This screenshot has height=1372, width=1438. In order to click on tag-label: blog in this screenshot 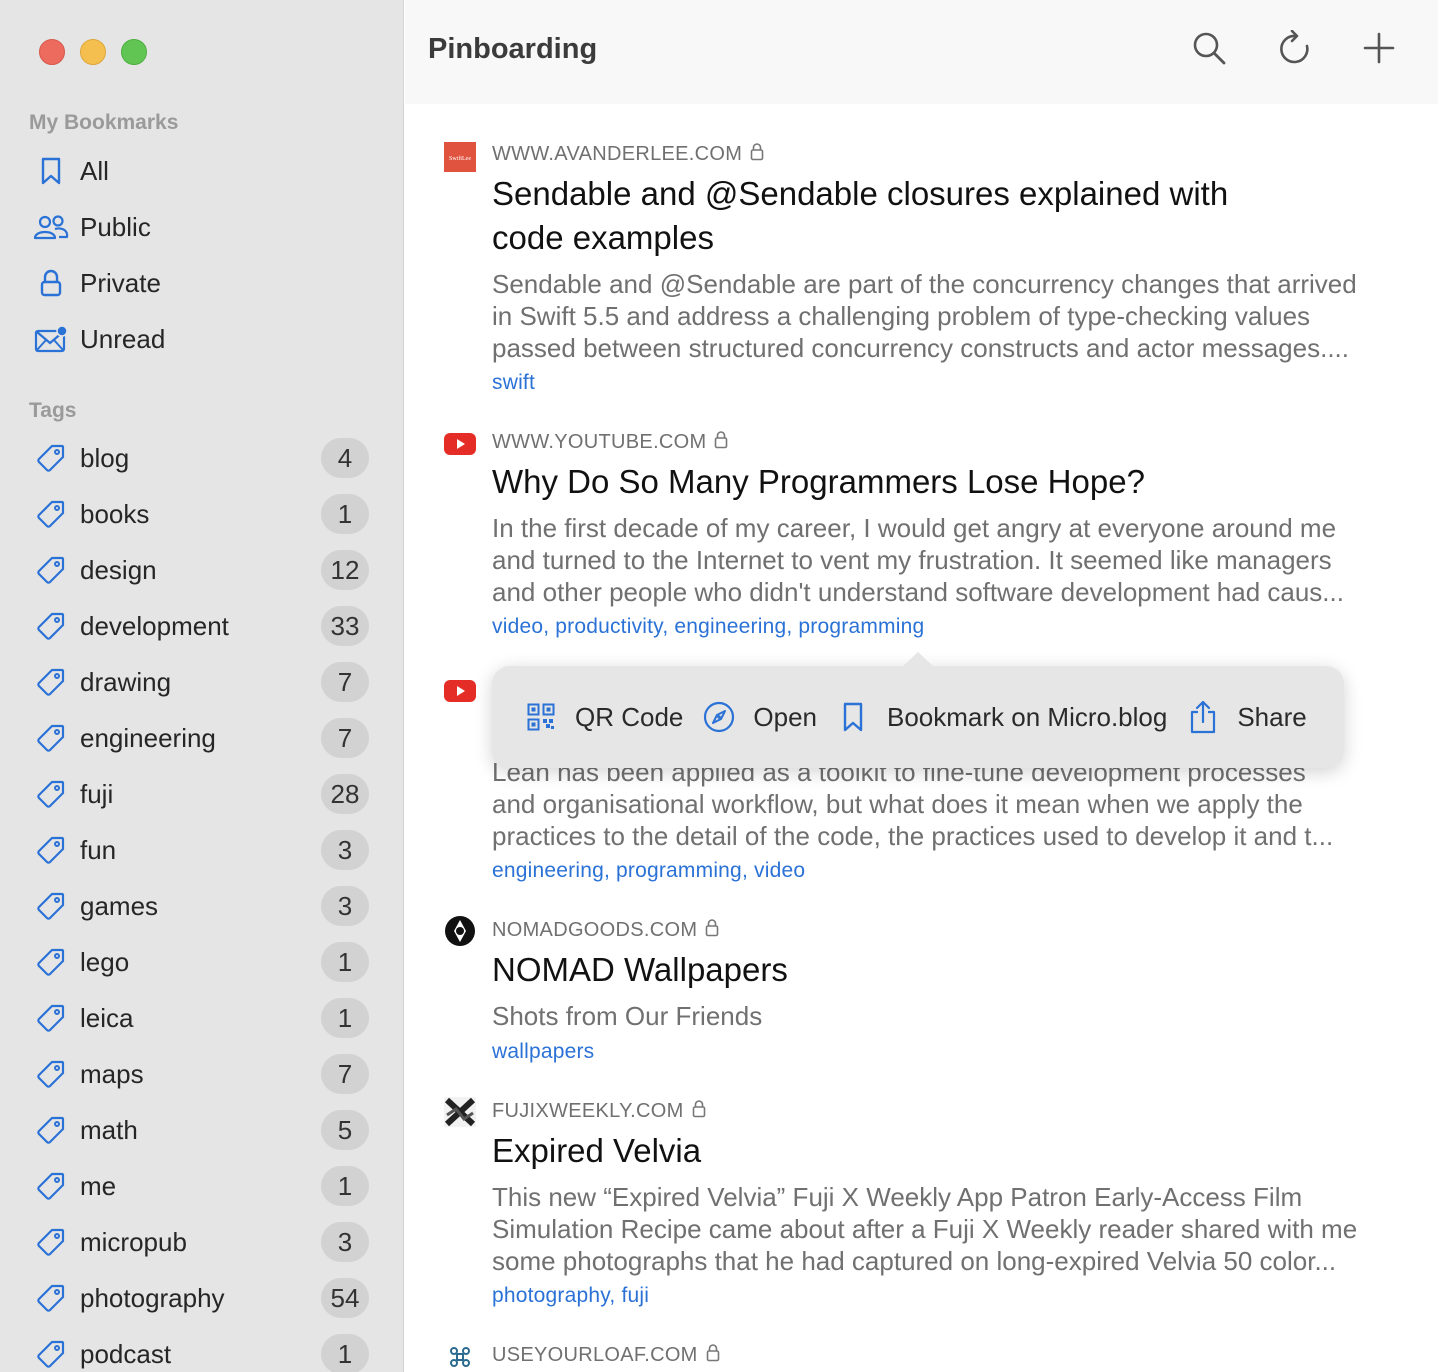, I will do `click(105, 457)`.